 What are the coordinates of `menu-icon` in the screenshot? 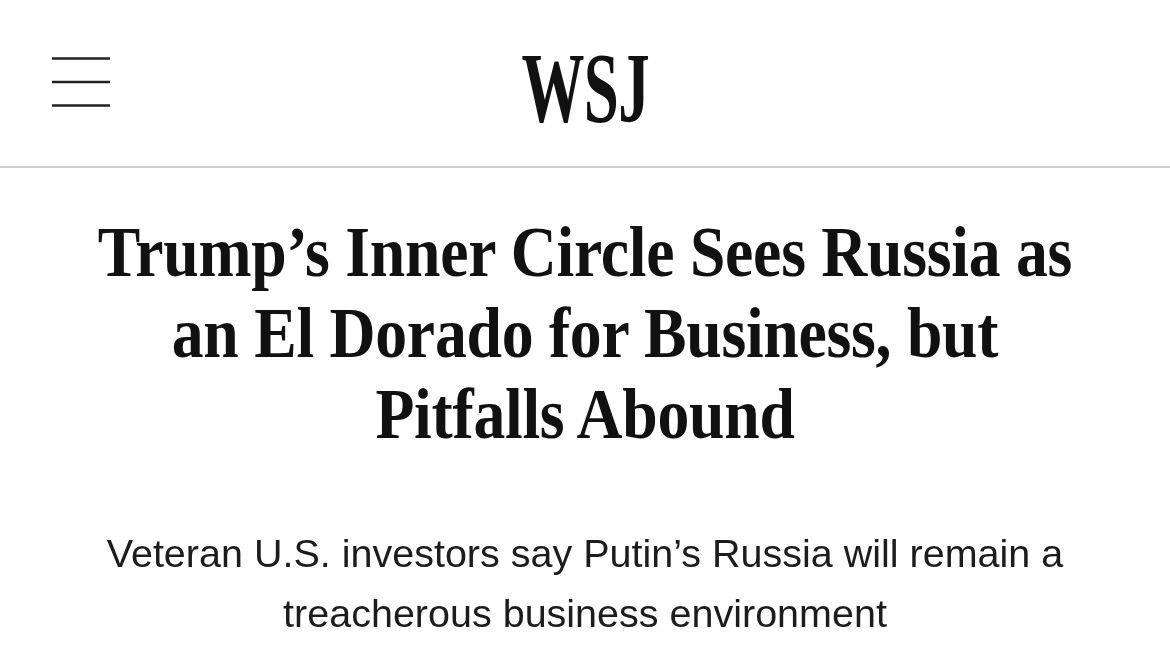 It's located at (81, 82).